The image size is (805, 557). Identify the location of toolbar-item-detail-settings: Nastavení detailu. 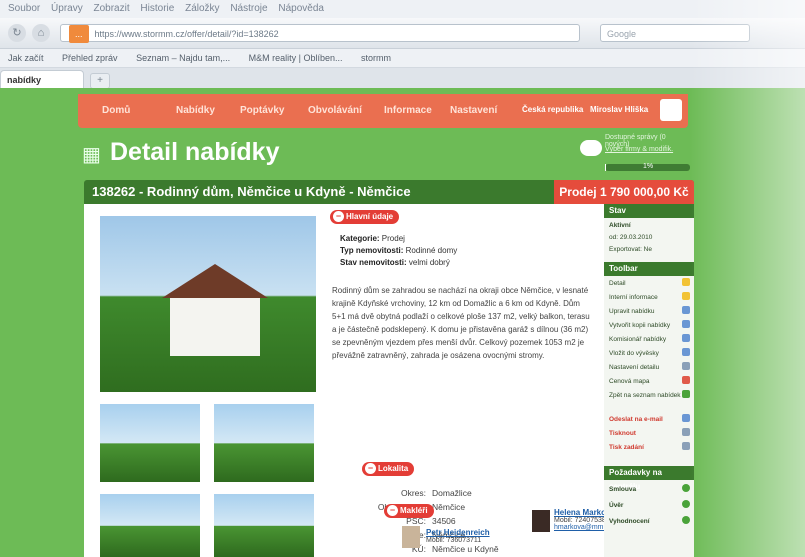
(634, 367).